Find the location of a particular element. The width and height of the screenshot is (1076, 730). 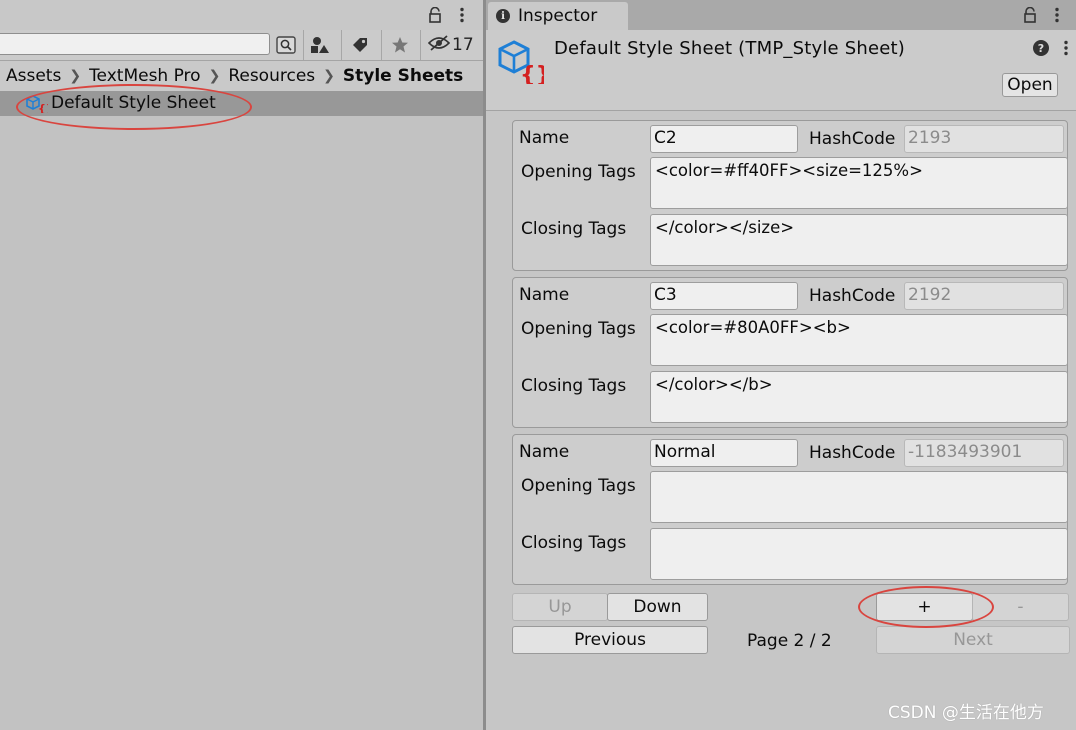

help-icon: ? is located at coordinates (1041, 48).